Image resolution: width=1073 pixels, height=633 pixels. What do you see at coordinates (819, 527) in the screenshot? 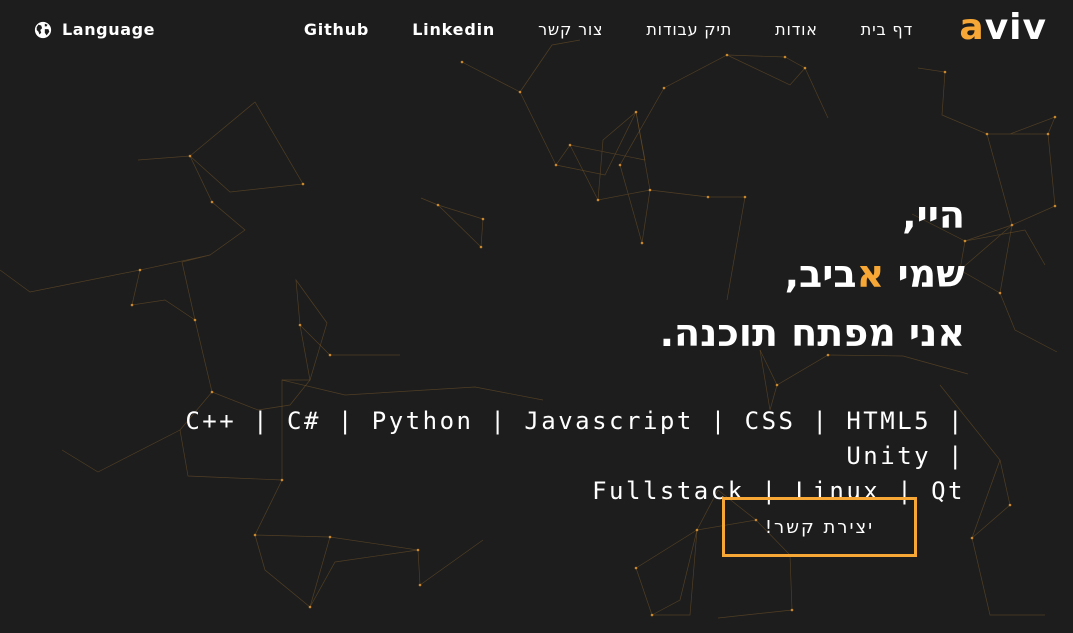
I see `contact-button: יצירת קשר!` at bounding box center [819, 527].